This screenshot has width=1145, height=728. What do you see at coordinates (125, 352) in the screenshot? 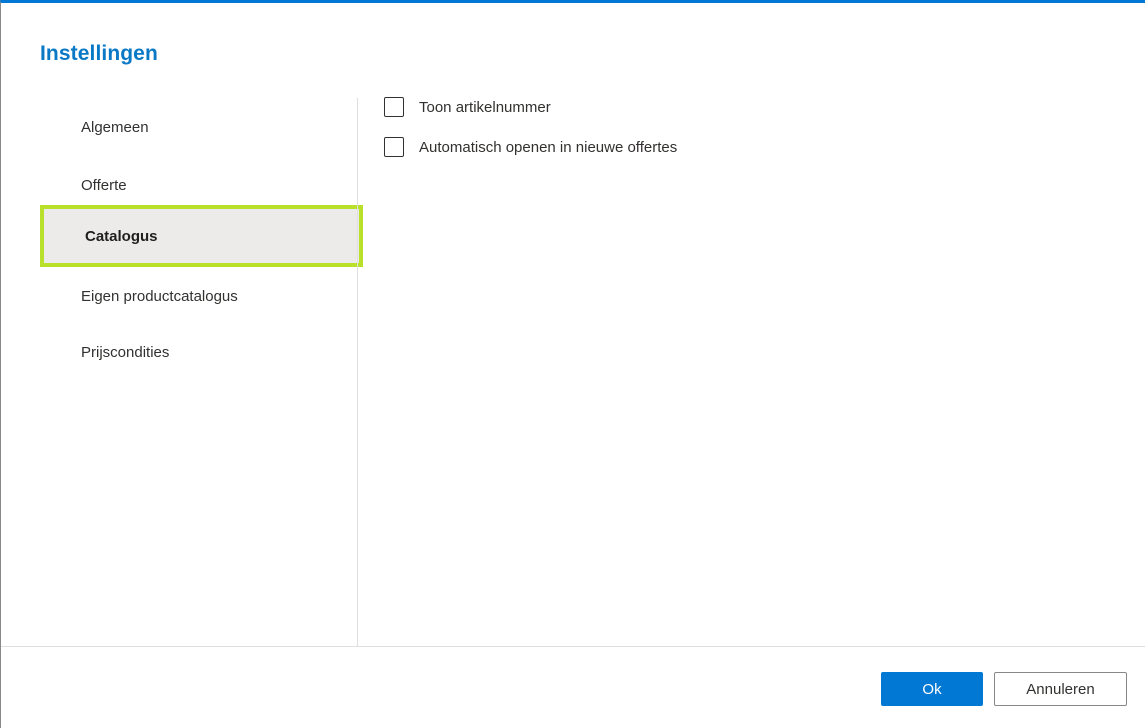
I see `nav-item-label: Prijscondities` at bounding box center [125, 352].